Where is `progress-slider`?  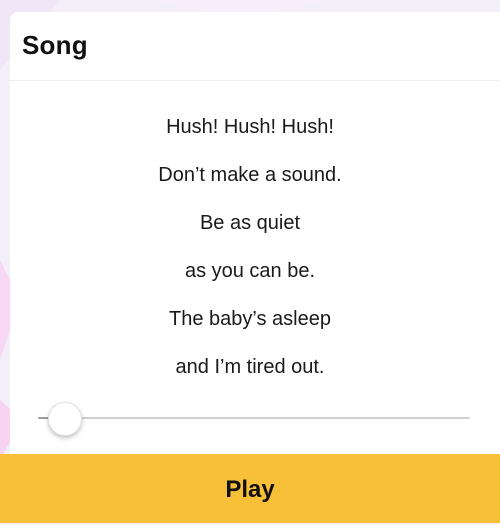 progress-slider is located at coordinates (254, 418).